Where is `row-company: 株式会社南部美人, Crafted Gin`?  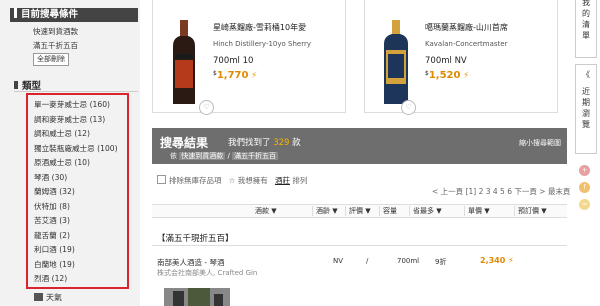 row-company: 株式会社南部美人, Crafted Gin is located at coordinates (207, 273).